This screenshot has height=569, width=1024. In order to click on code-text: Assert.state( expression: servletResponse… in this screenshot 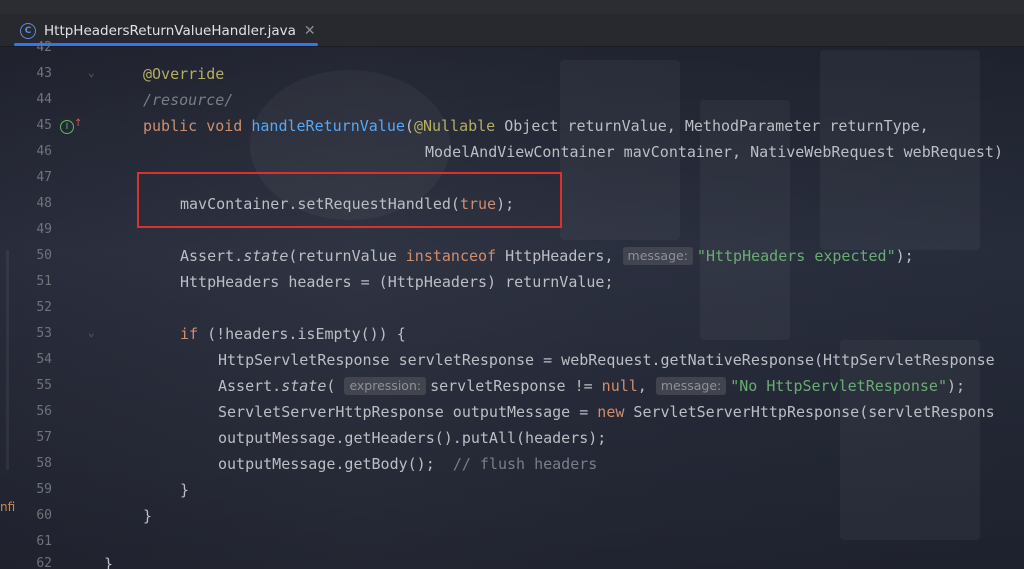, I will do `click(592, 386)`.